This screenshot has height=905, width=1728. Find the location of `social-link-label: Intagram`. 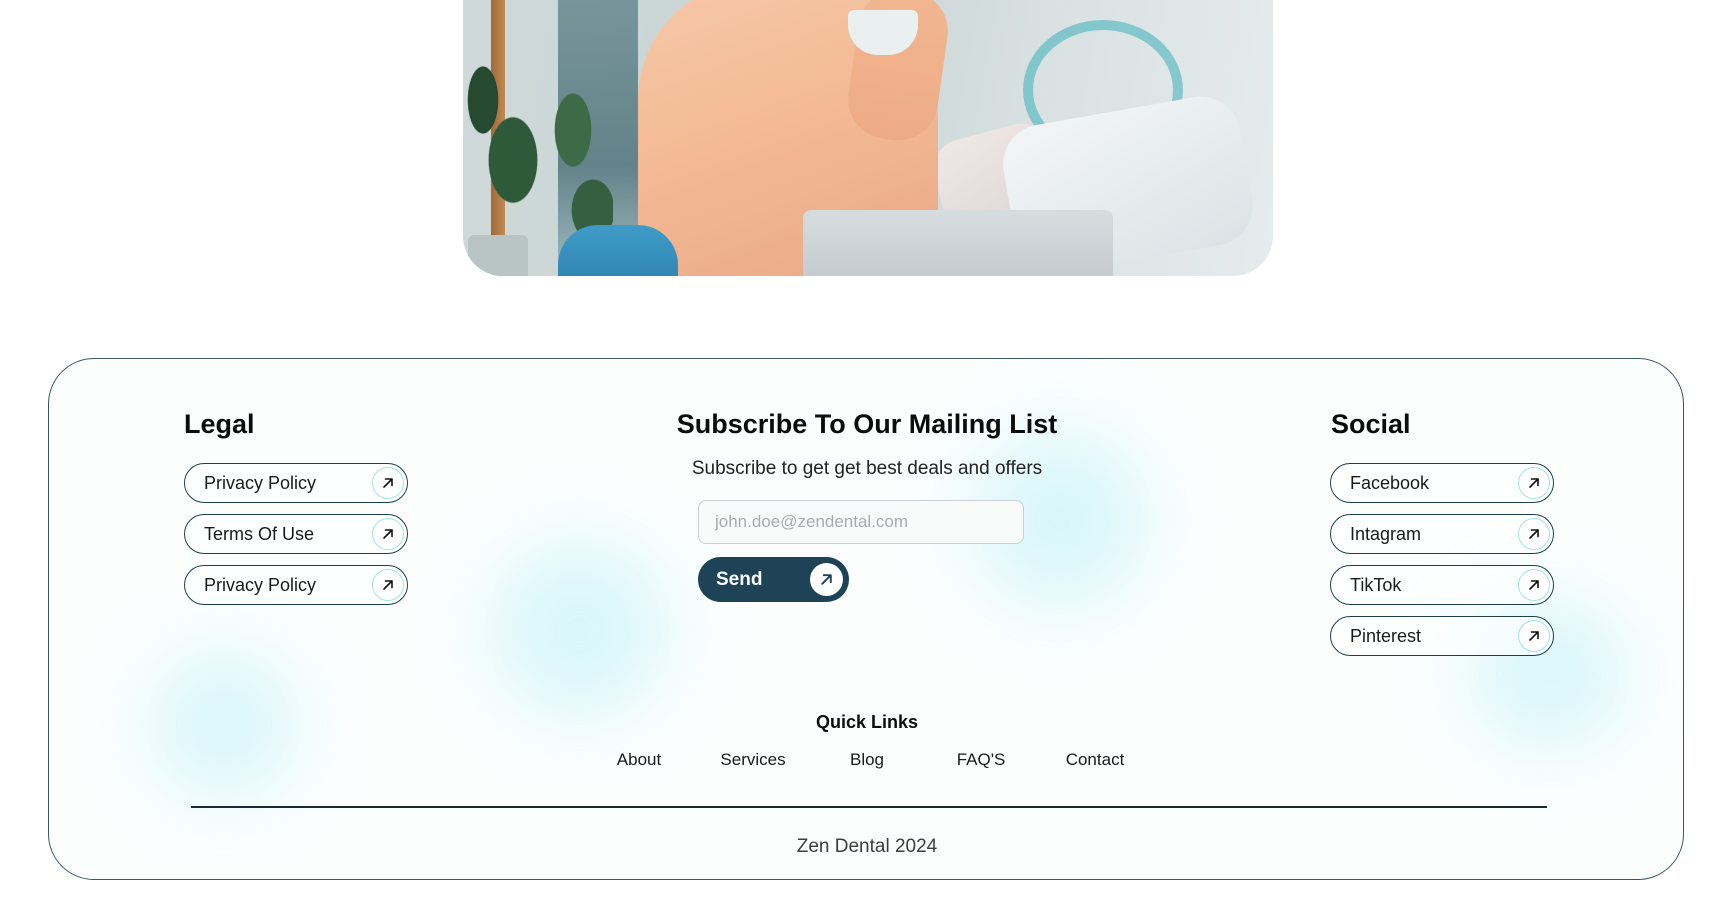

social-link-label: Intagram is located at coordinates (1386, 533).